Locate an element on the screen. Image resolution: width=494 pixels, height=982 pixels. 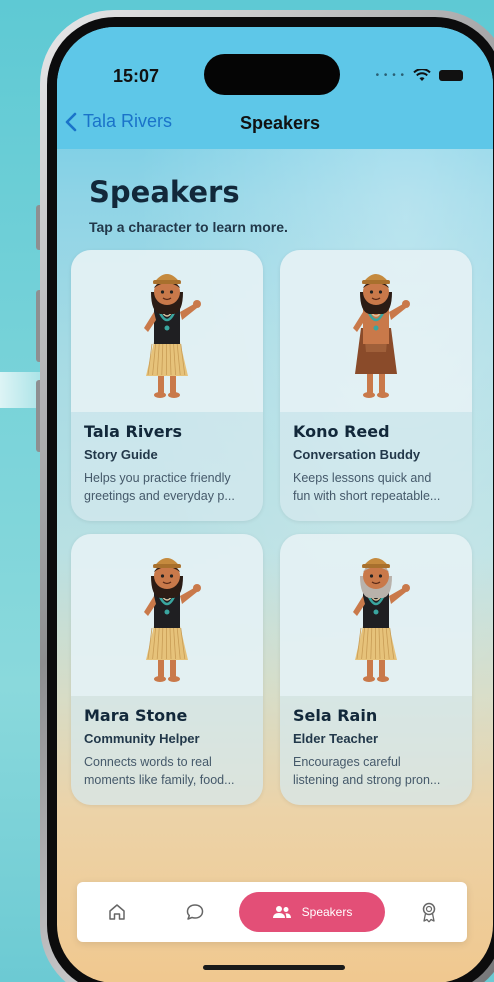
tab-awards is located at coordinates (429, 912).